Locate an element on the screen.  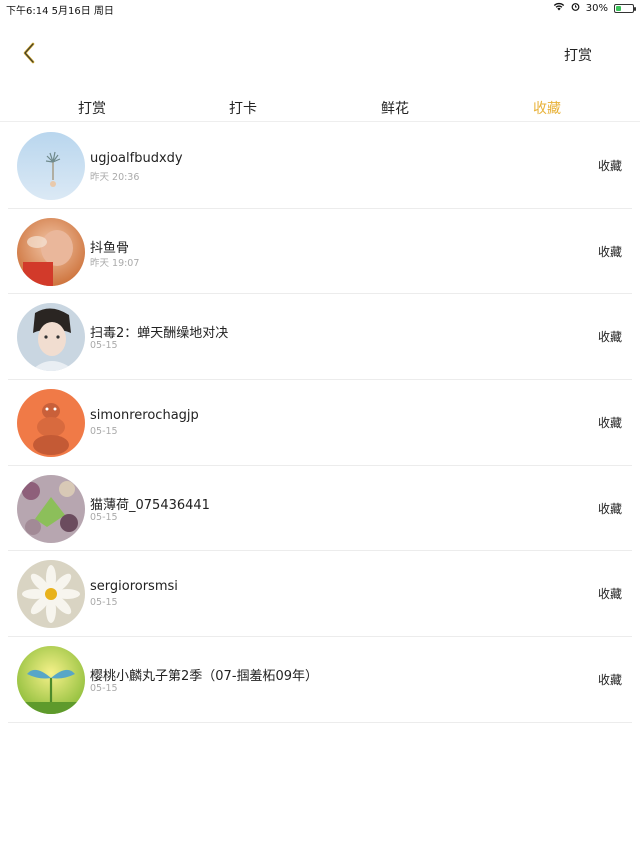
battery-level is located at coordinates (618, 8).